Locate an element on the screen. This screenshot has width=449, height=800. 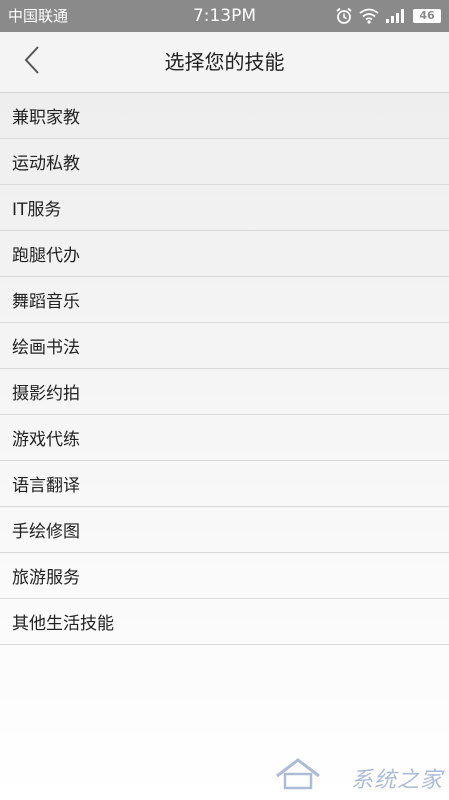
wifi-icon is located at coordinates (369, 16).